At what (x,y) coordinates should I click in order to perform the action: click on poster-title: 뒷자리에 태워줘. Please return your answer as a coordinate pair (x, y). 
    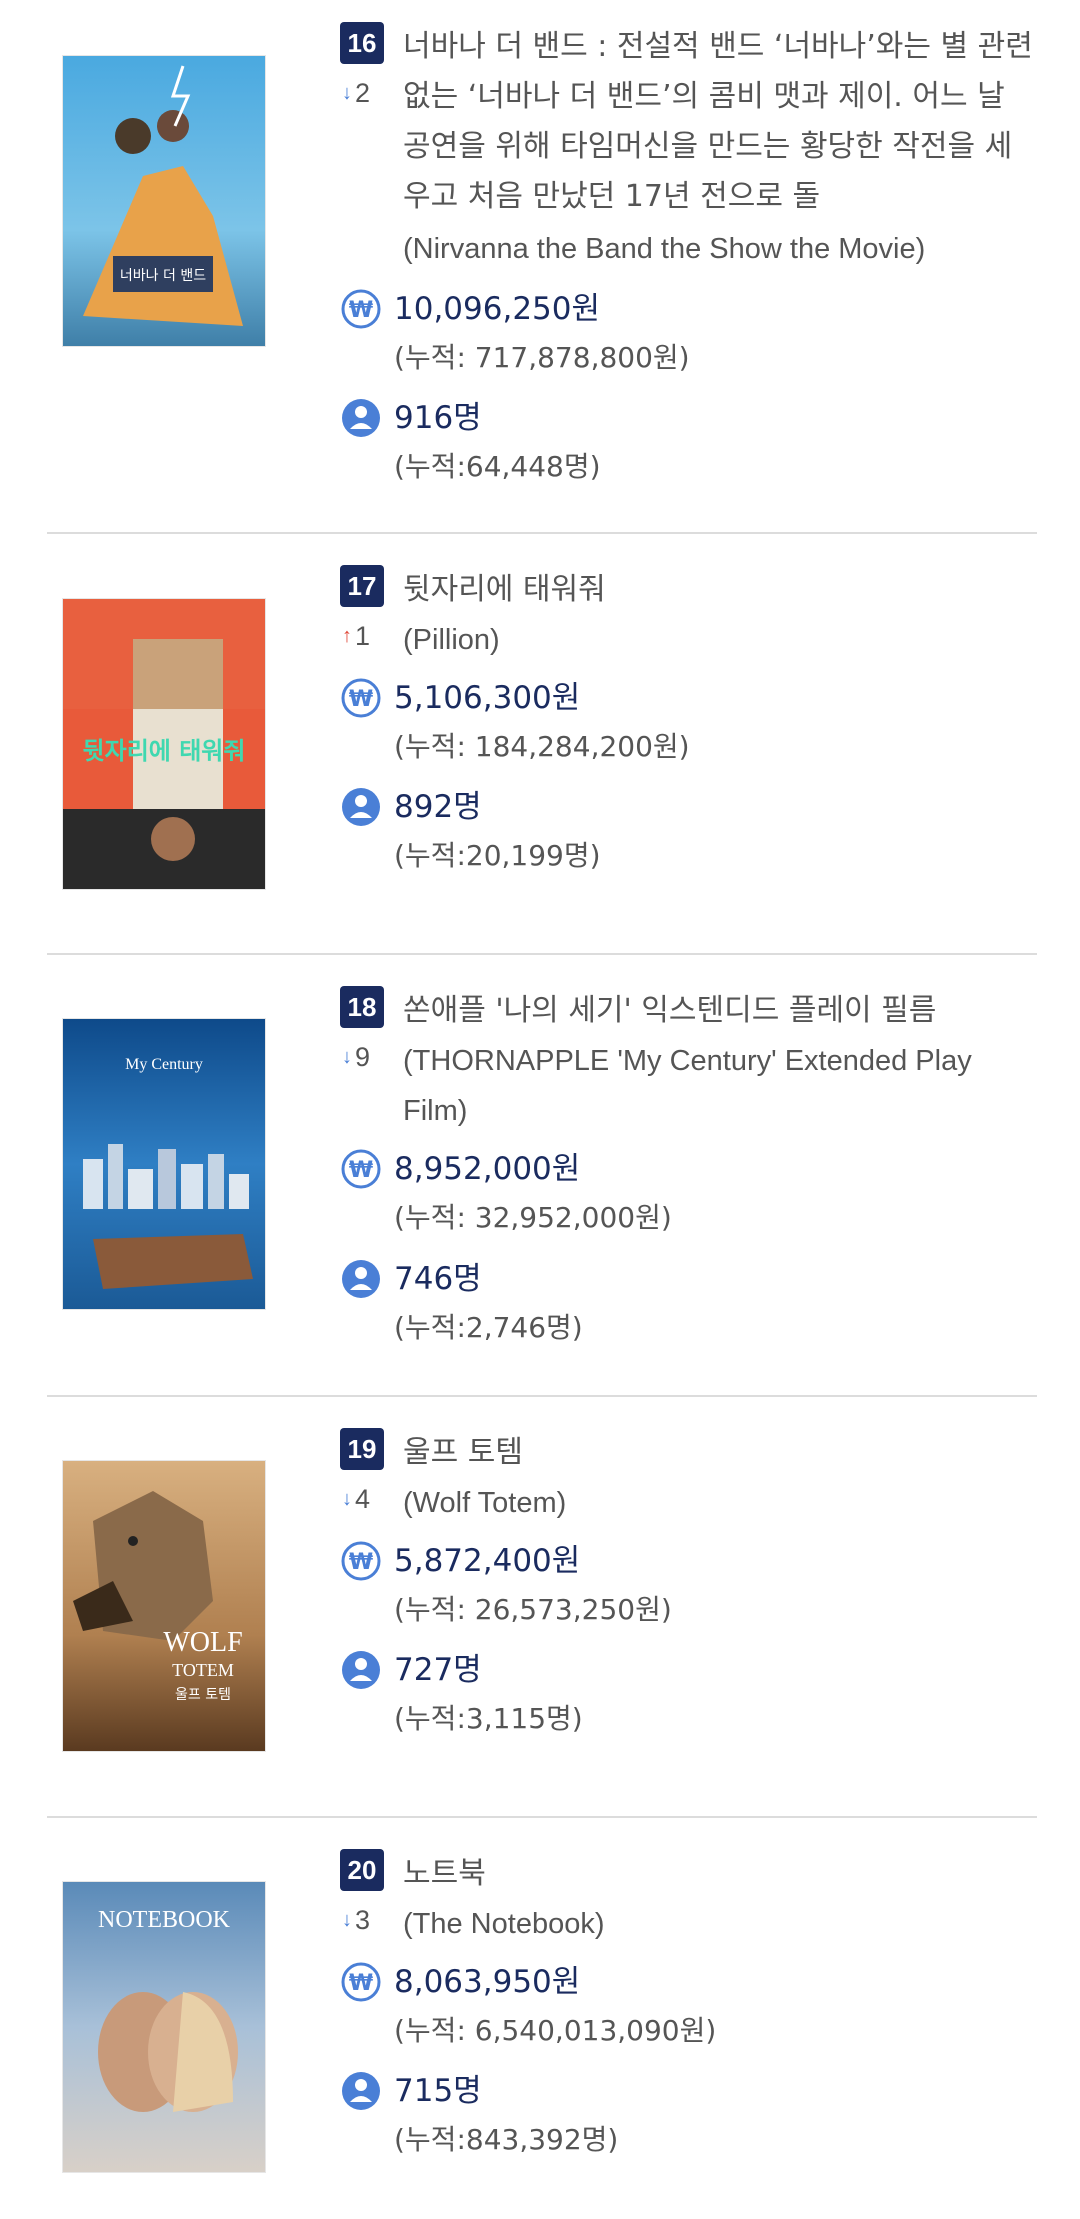
    Looking at the image, I should click on (164, 751).